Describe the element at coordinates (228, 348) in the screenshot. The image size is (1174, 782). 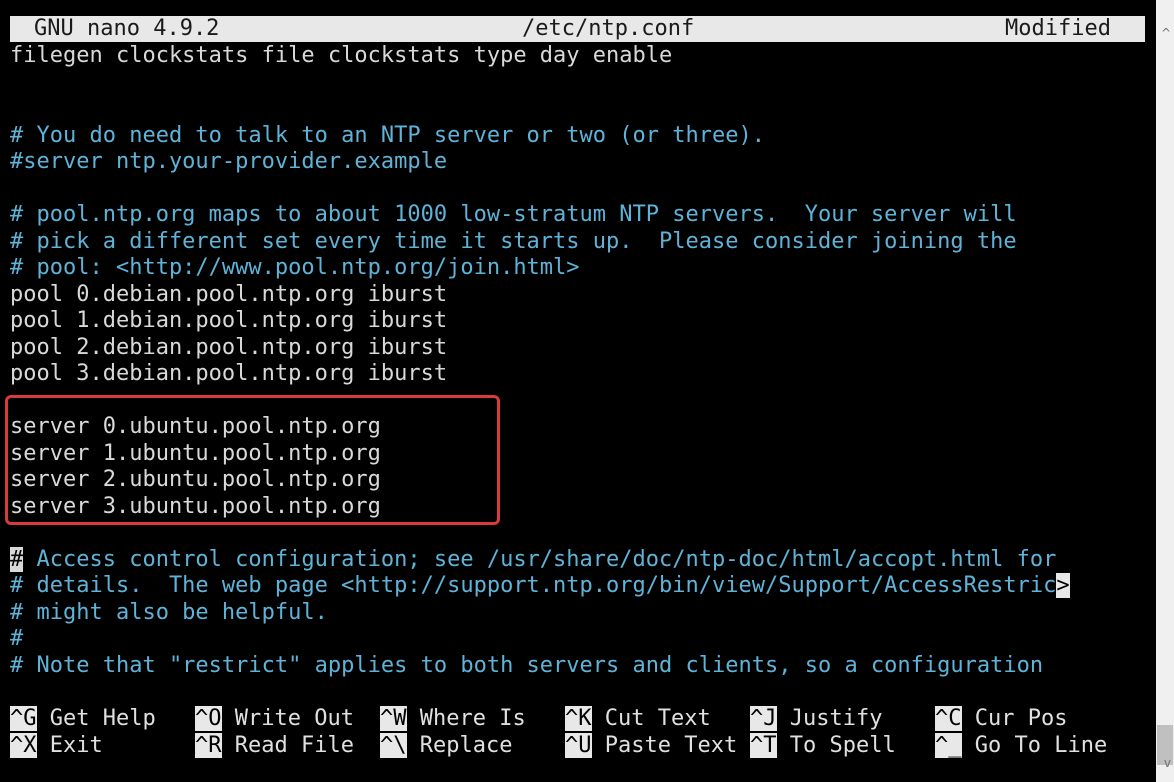
I see `editor-line: pool 2.debian.pool.ntp.org iburst` at that location.